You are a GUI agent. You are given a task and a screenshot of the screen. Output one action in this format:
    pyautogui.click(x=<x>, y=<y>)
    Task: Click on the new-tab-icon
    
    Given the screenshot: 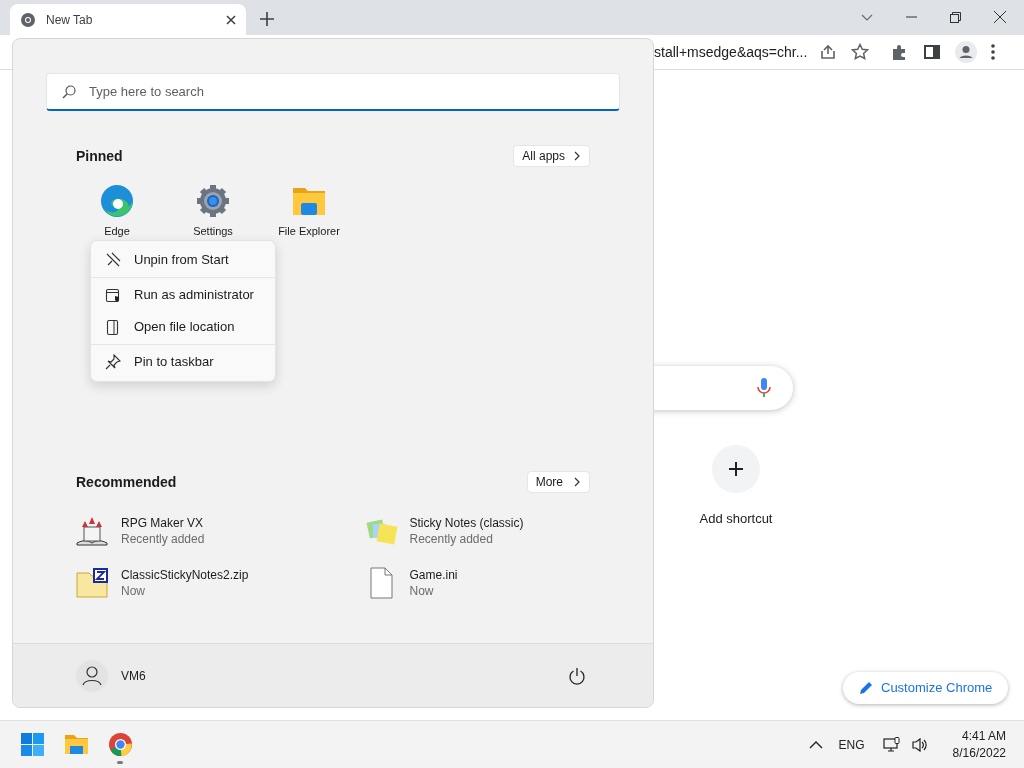 What is the action you would take?
    pyautogui.click(x=267, y=19)
    